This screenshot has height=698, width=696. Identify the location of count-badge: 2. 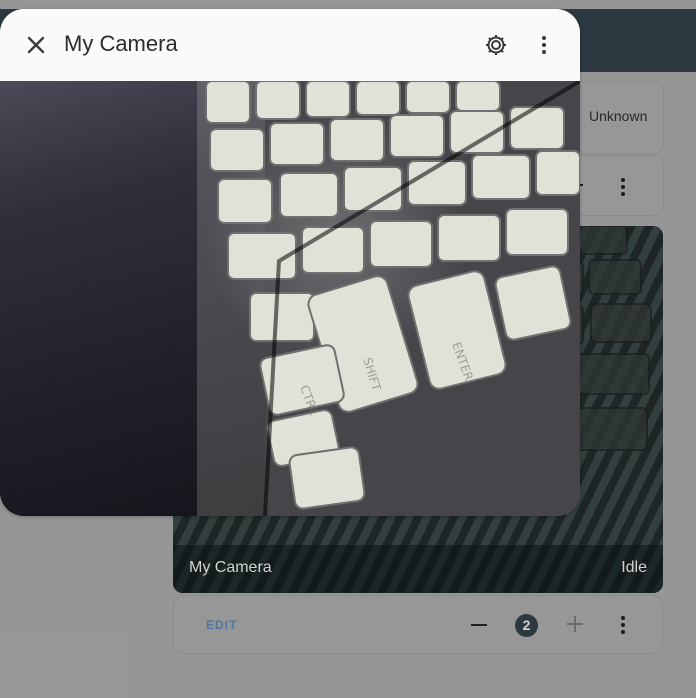
(526, 625).